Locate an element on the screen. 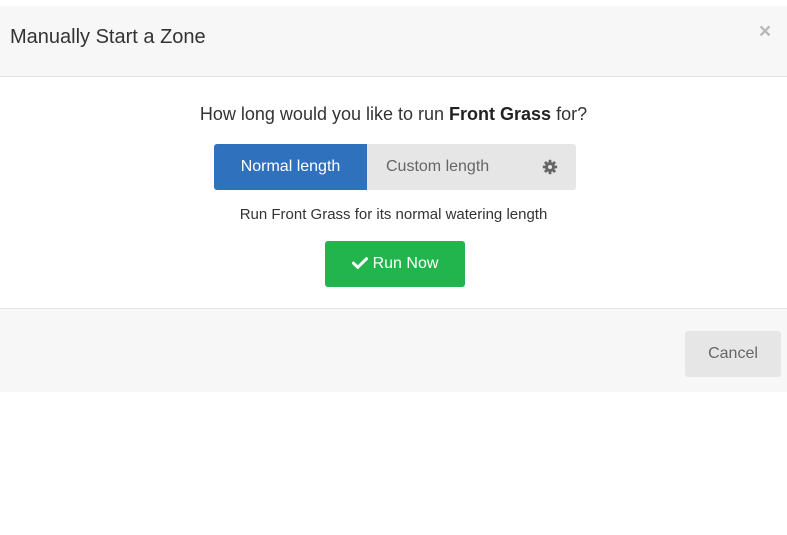 The height and width of the screenshot is (535, 787). modal-header: Manually Start a Zone × is located at coordinates (393, 41).